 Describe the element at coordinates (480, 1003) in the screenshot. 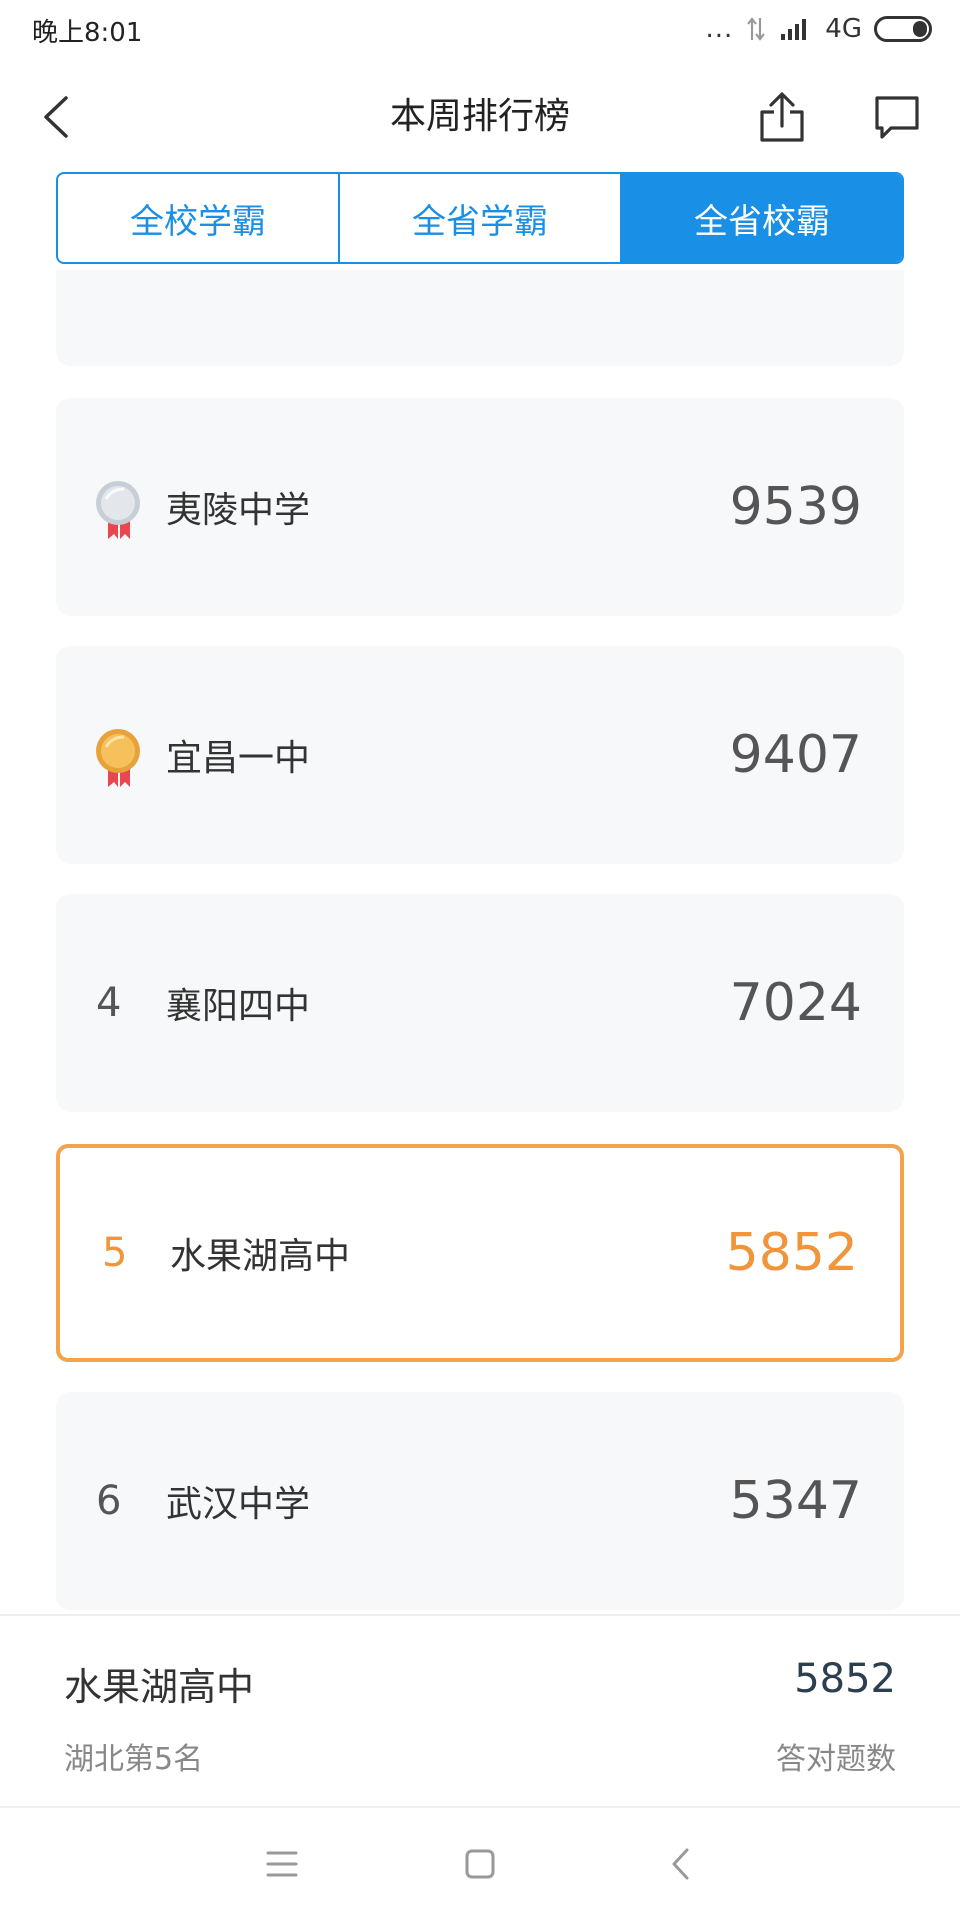

I see `list-item: 4 襄阳四中 7024` at that location.